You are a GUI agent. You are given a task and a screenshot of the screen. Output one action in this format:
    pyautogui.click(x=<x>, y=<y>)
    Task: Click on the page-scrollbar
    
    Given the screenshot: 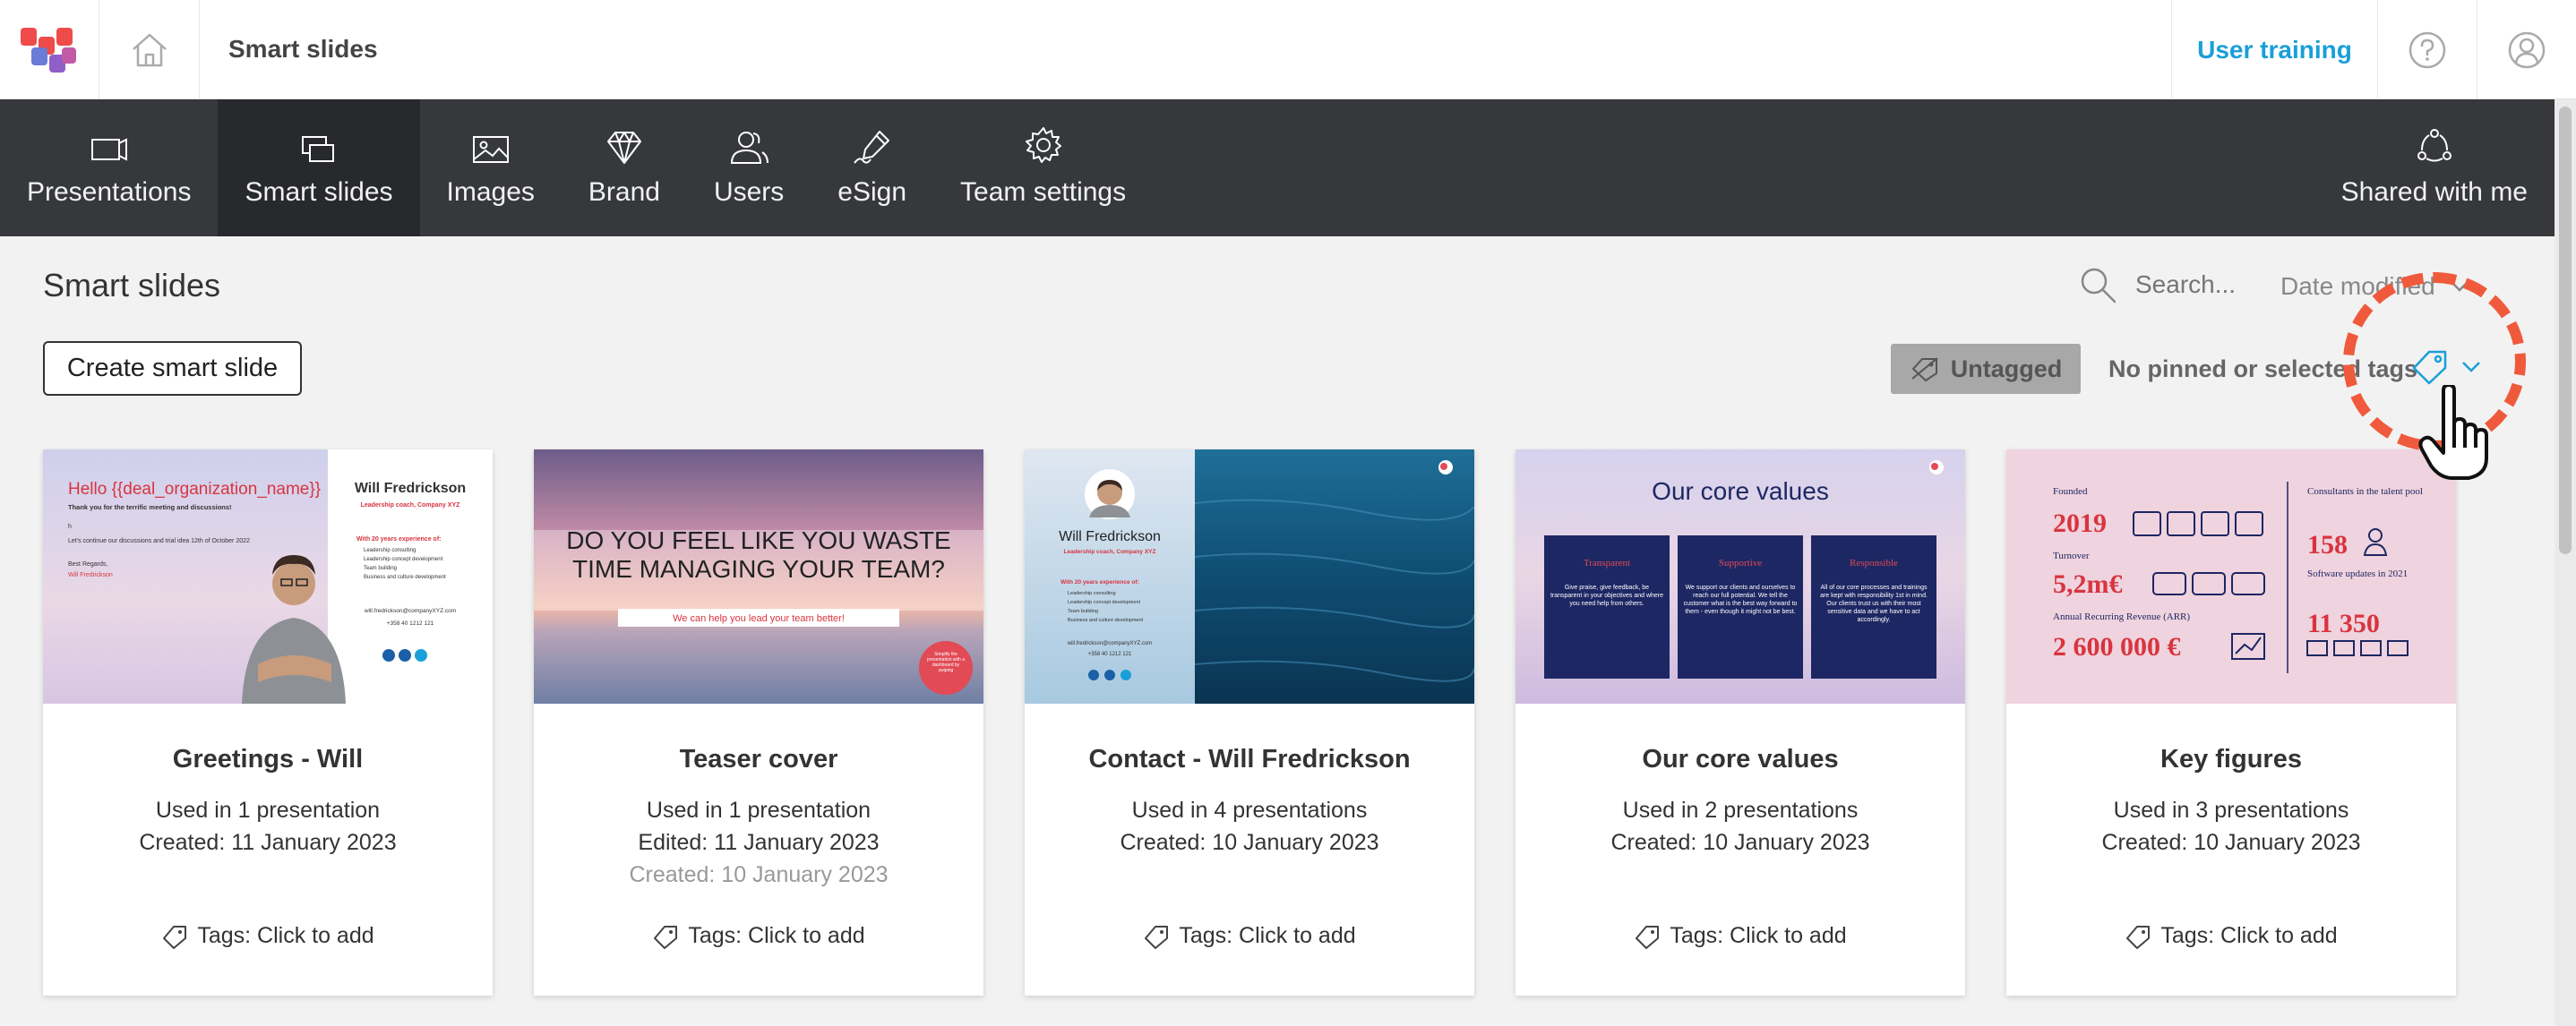 What is the action you would take?
    pyautogui.click(x=2565, y=562)
    